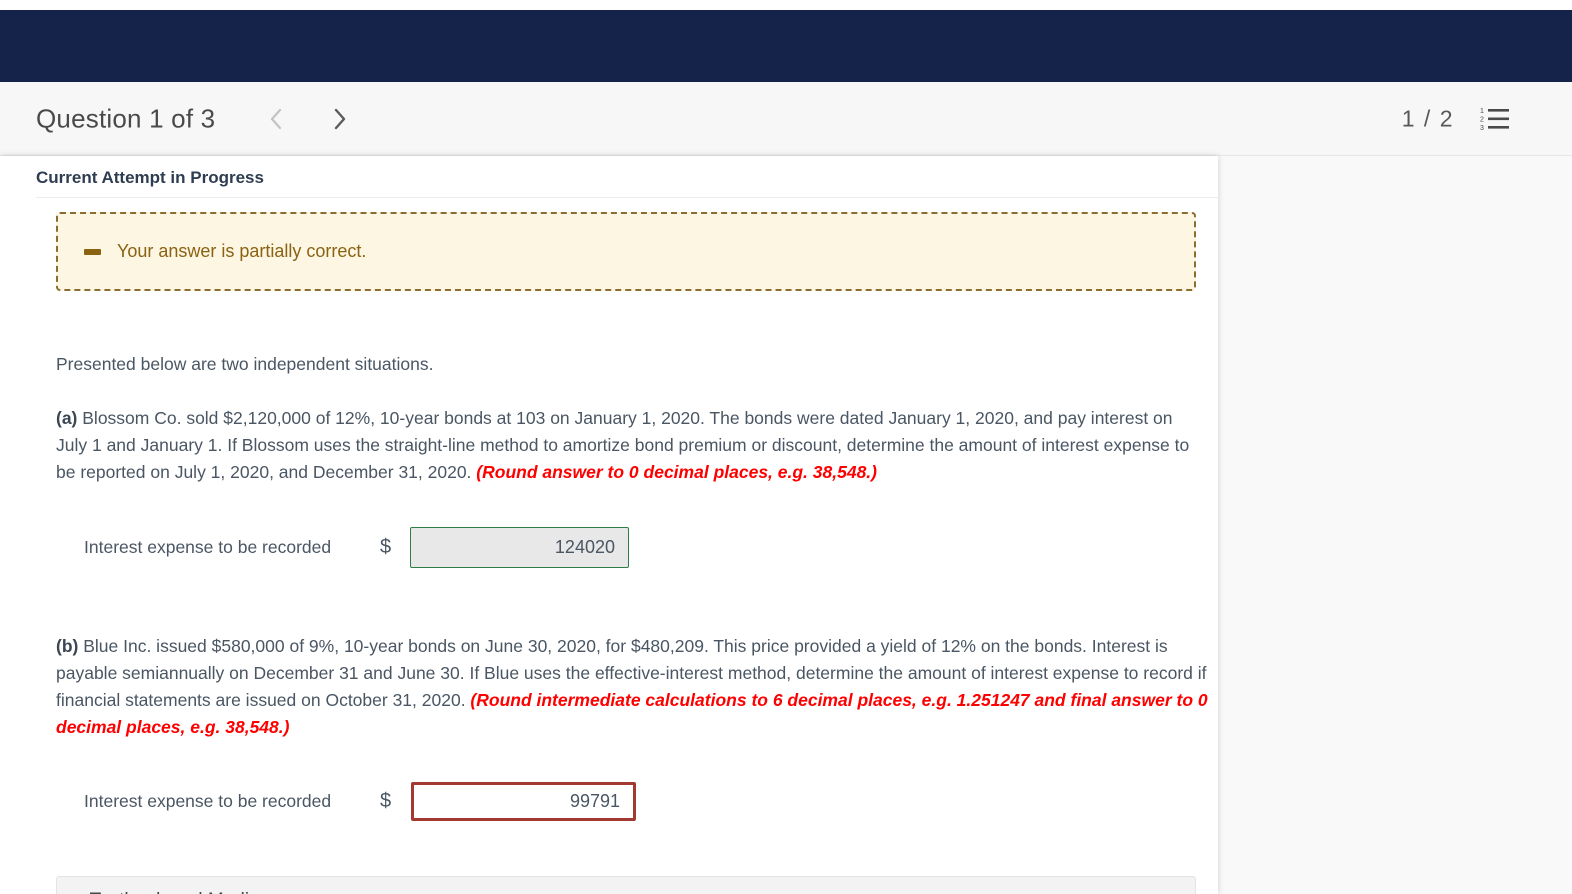 This screenshot has height=894, width=1572. What do you see at coordinates (786, 5) in the screenshot?
I see `top-white-strip` at bounding box center [786, 5].